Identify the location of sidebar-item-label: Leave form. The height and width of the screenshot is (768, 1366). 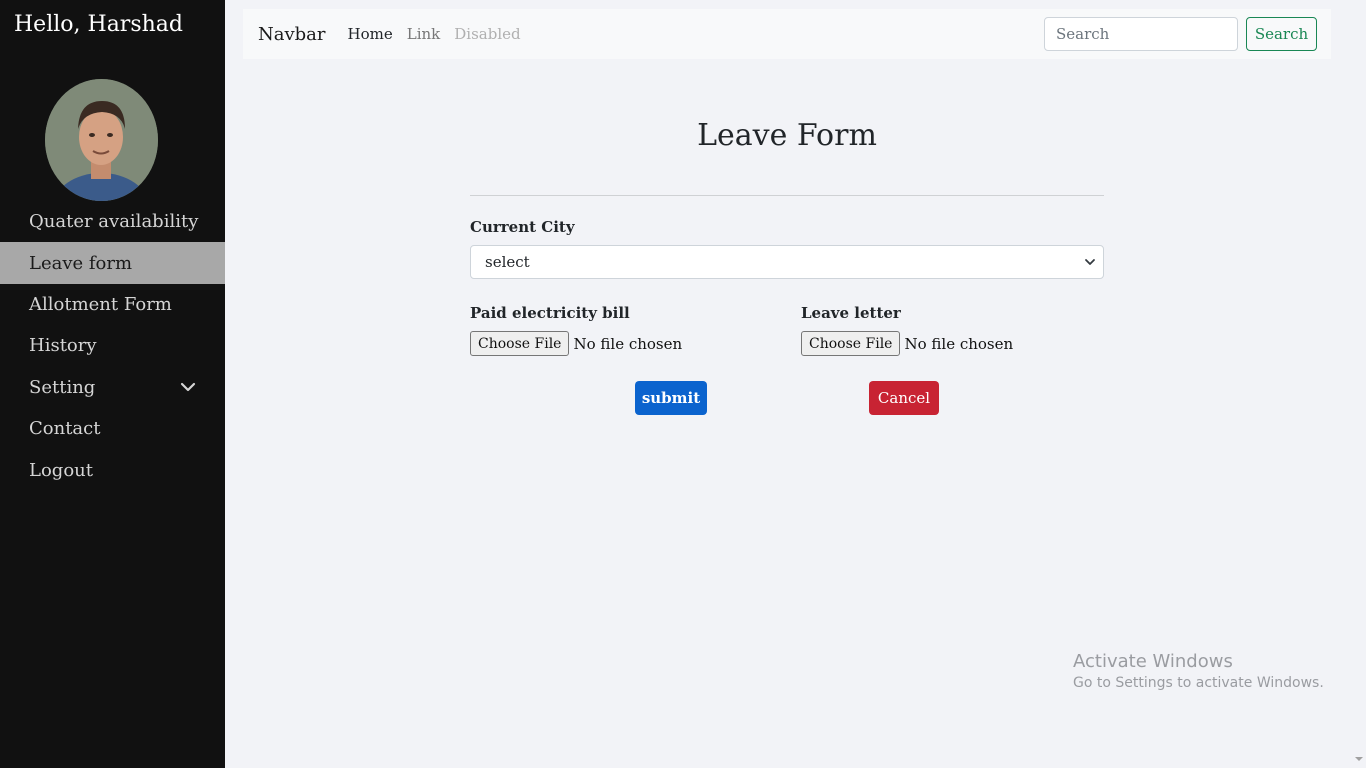
(81, 263).